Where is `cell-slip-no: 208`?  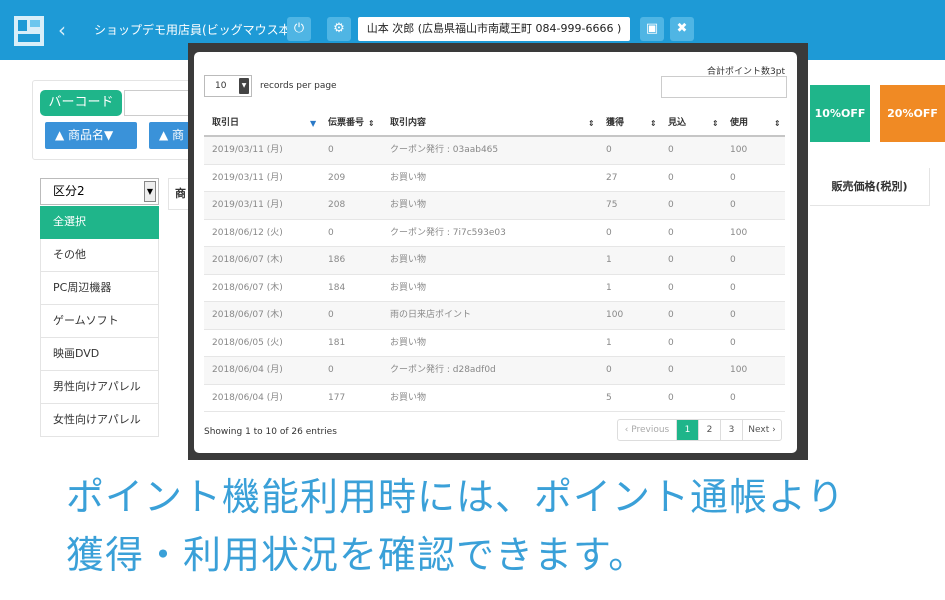 cell-slip-no: 208 is located at coordinates (337, 205).